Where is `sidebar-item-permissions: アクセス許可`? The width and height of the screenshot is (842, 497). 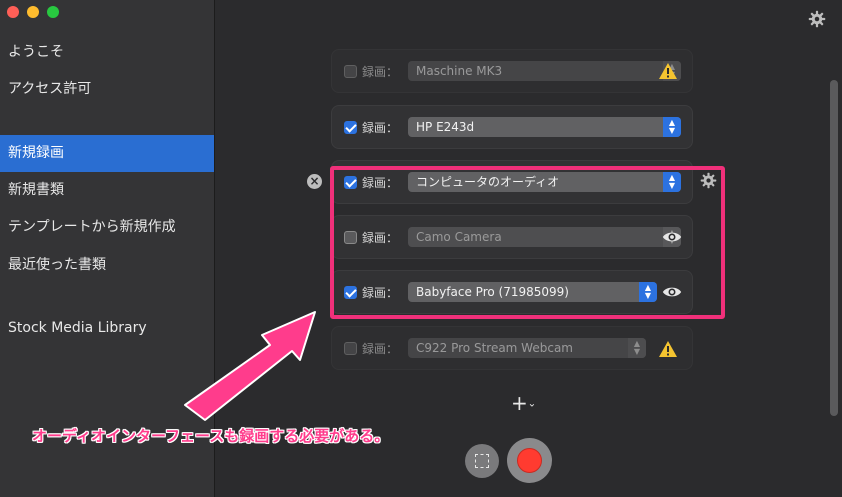
sidebar-item-permissions: アクセス許可 is located at coordinates (107, 89).